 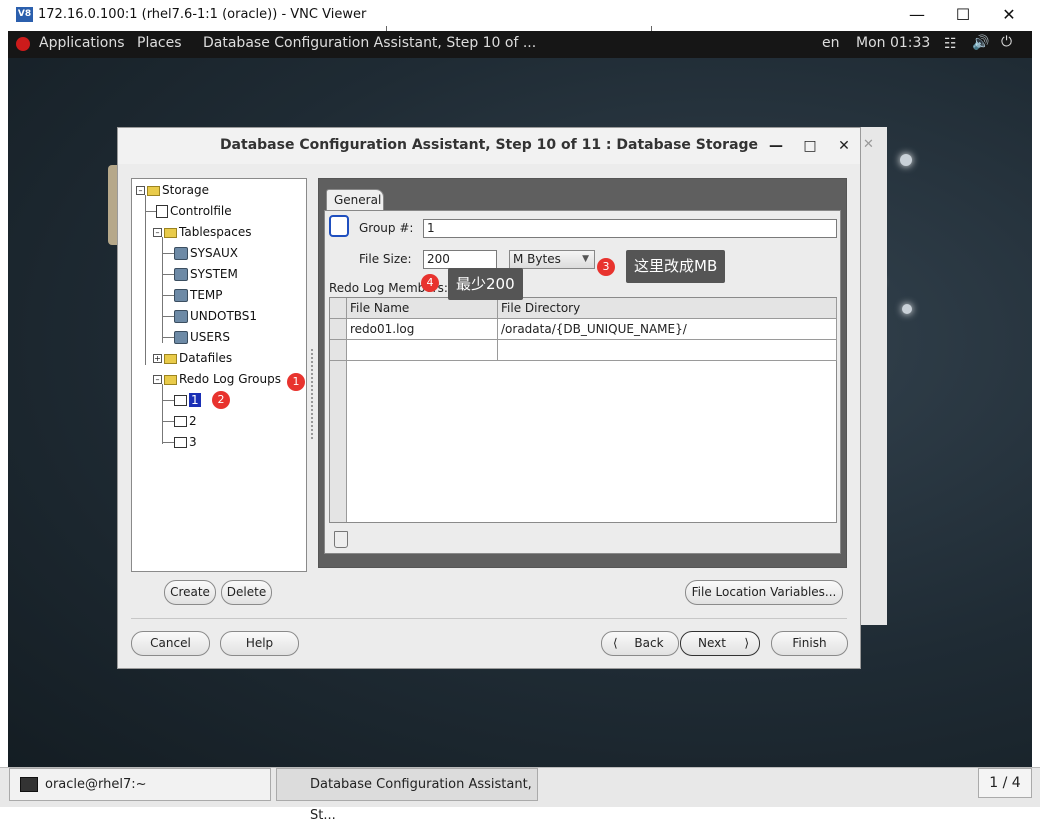 I want to click on volume-icon: 🔊, so click(x=980, y=43).